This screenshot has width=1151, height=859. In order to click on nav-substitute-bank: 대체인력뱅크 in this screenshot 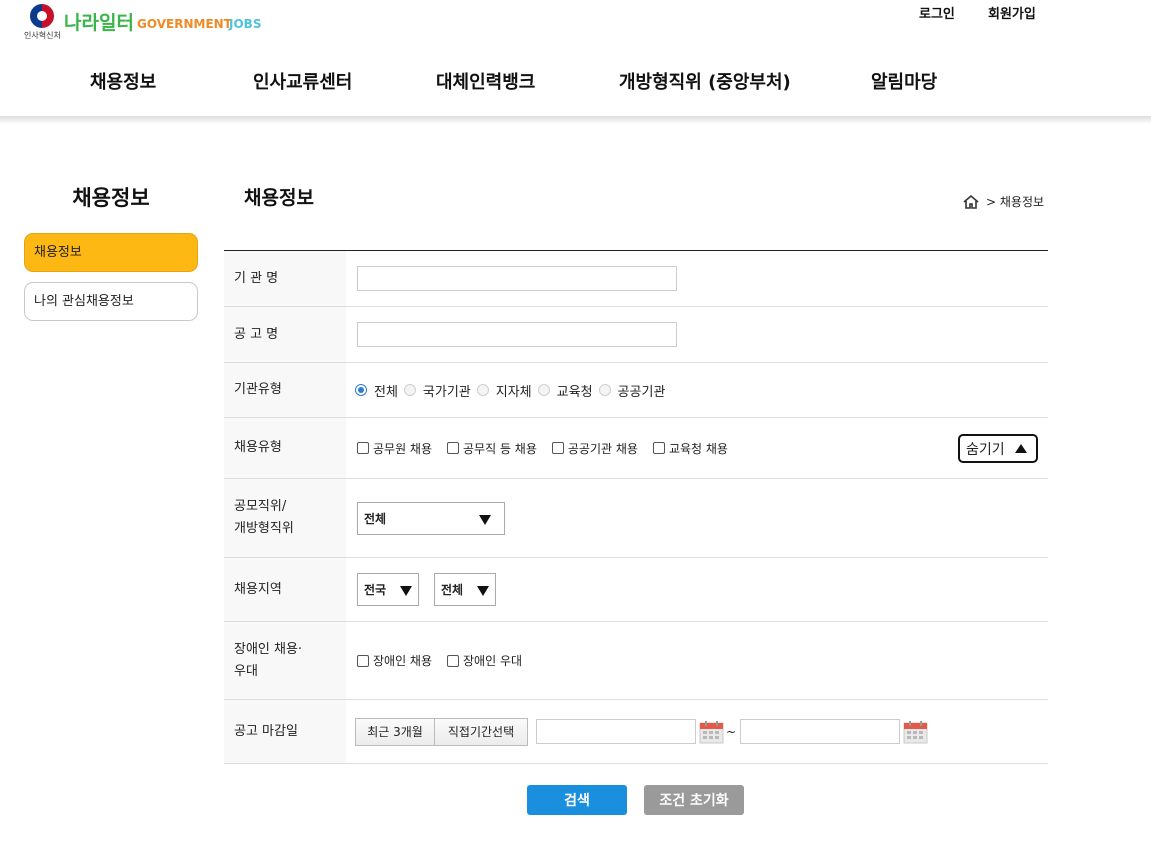, I will do `click(485, 81)`.